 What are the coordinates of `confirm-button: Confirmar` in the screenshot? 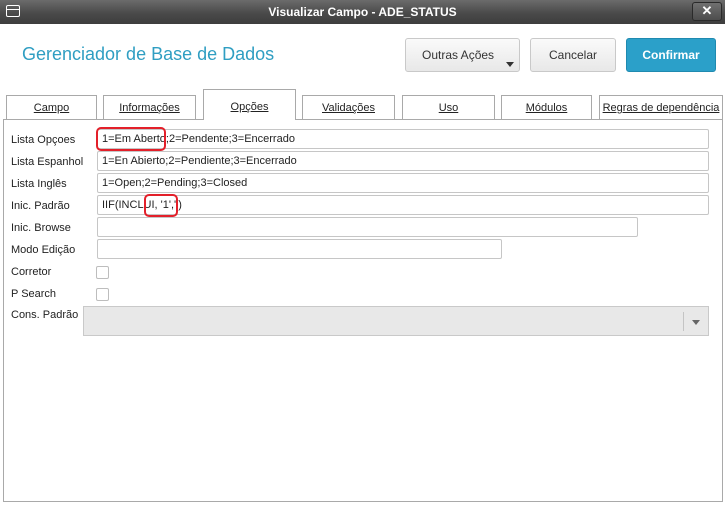 It's located at (671, 55).